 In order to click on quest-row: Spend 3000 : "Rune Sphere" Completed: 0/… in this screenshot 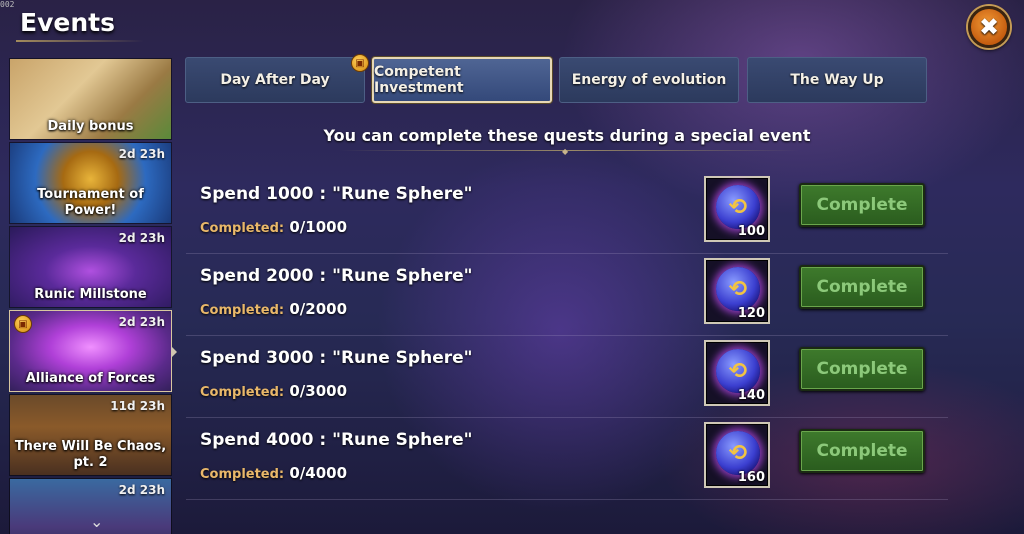, I will do `click(567, 379)`.